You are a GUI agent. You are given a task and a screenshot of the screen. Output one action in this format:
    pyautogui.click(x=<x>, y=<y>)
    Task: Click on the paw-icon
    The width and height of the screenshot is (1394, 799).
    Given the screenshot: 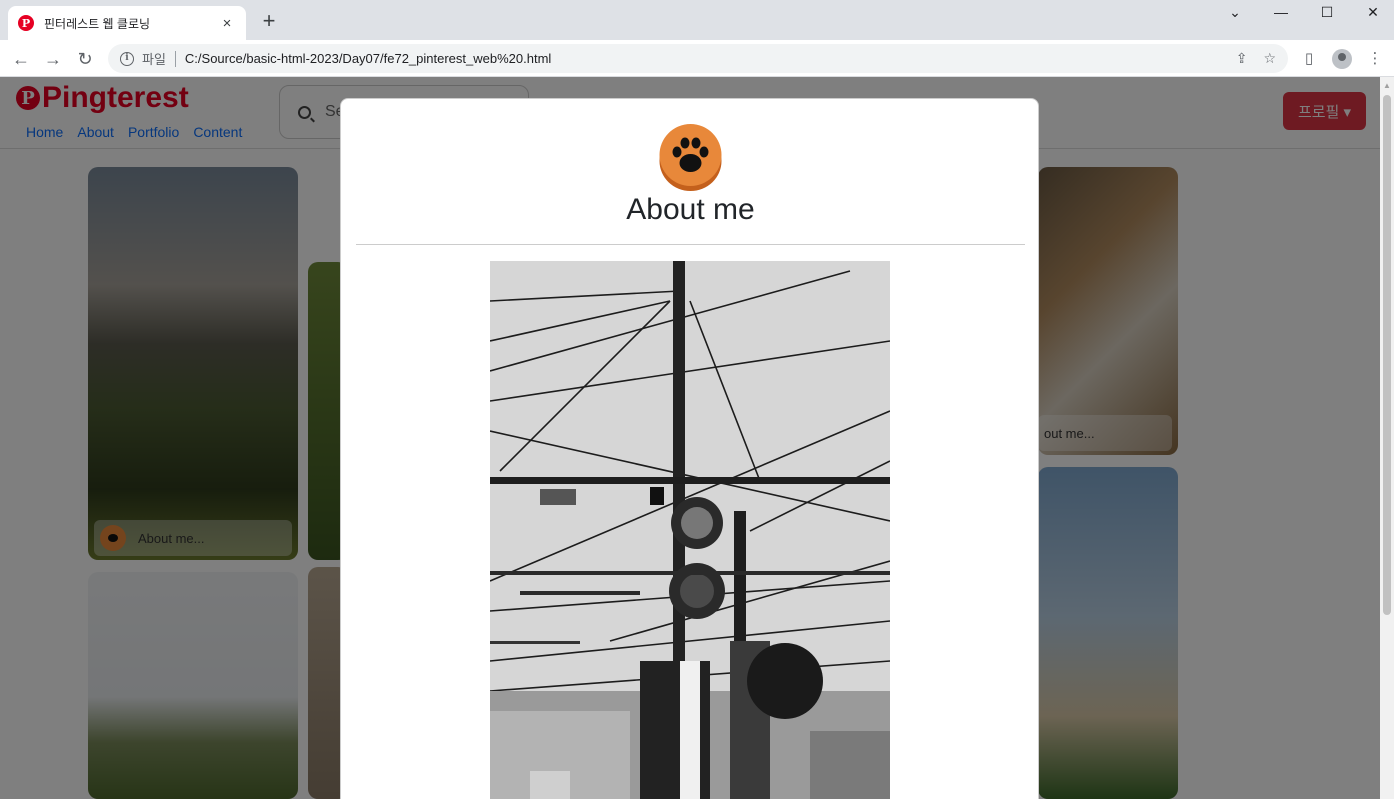 What is the action you would take?
    pyautogui.click(x=690, y=157)
    